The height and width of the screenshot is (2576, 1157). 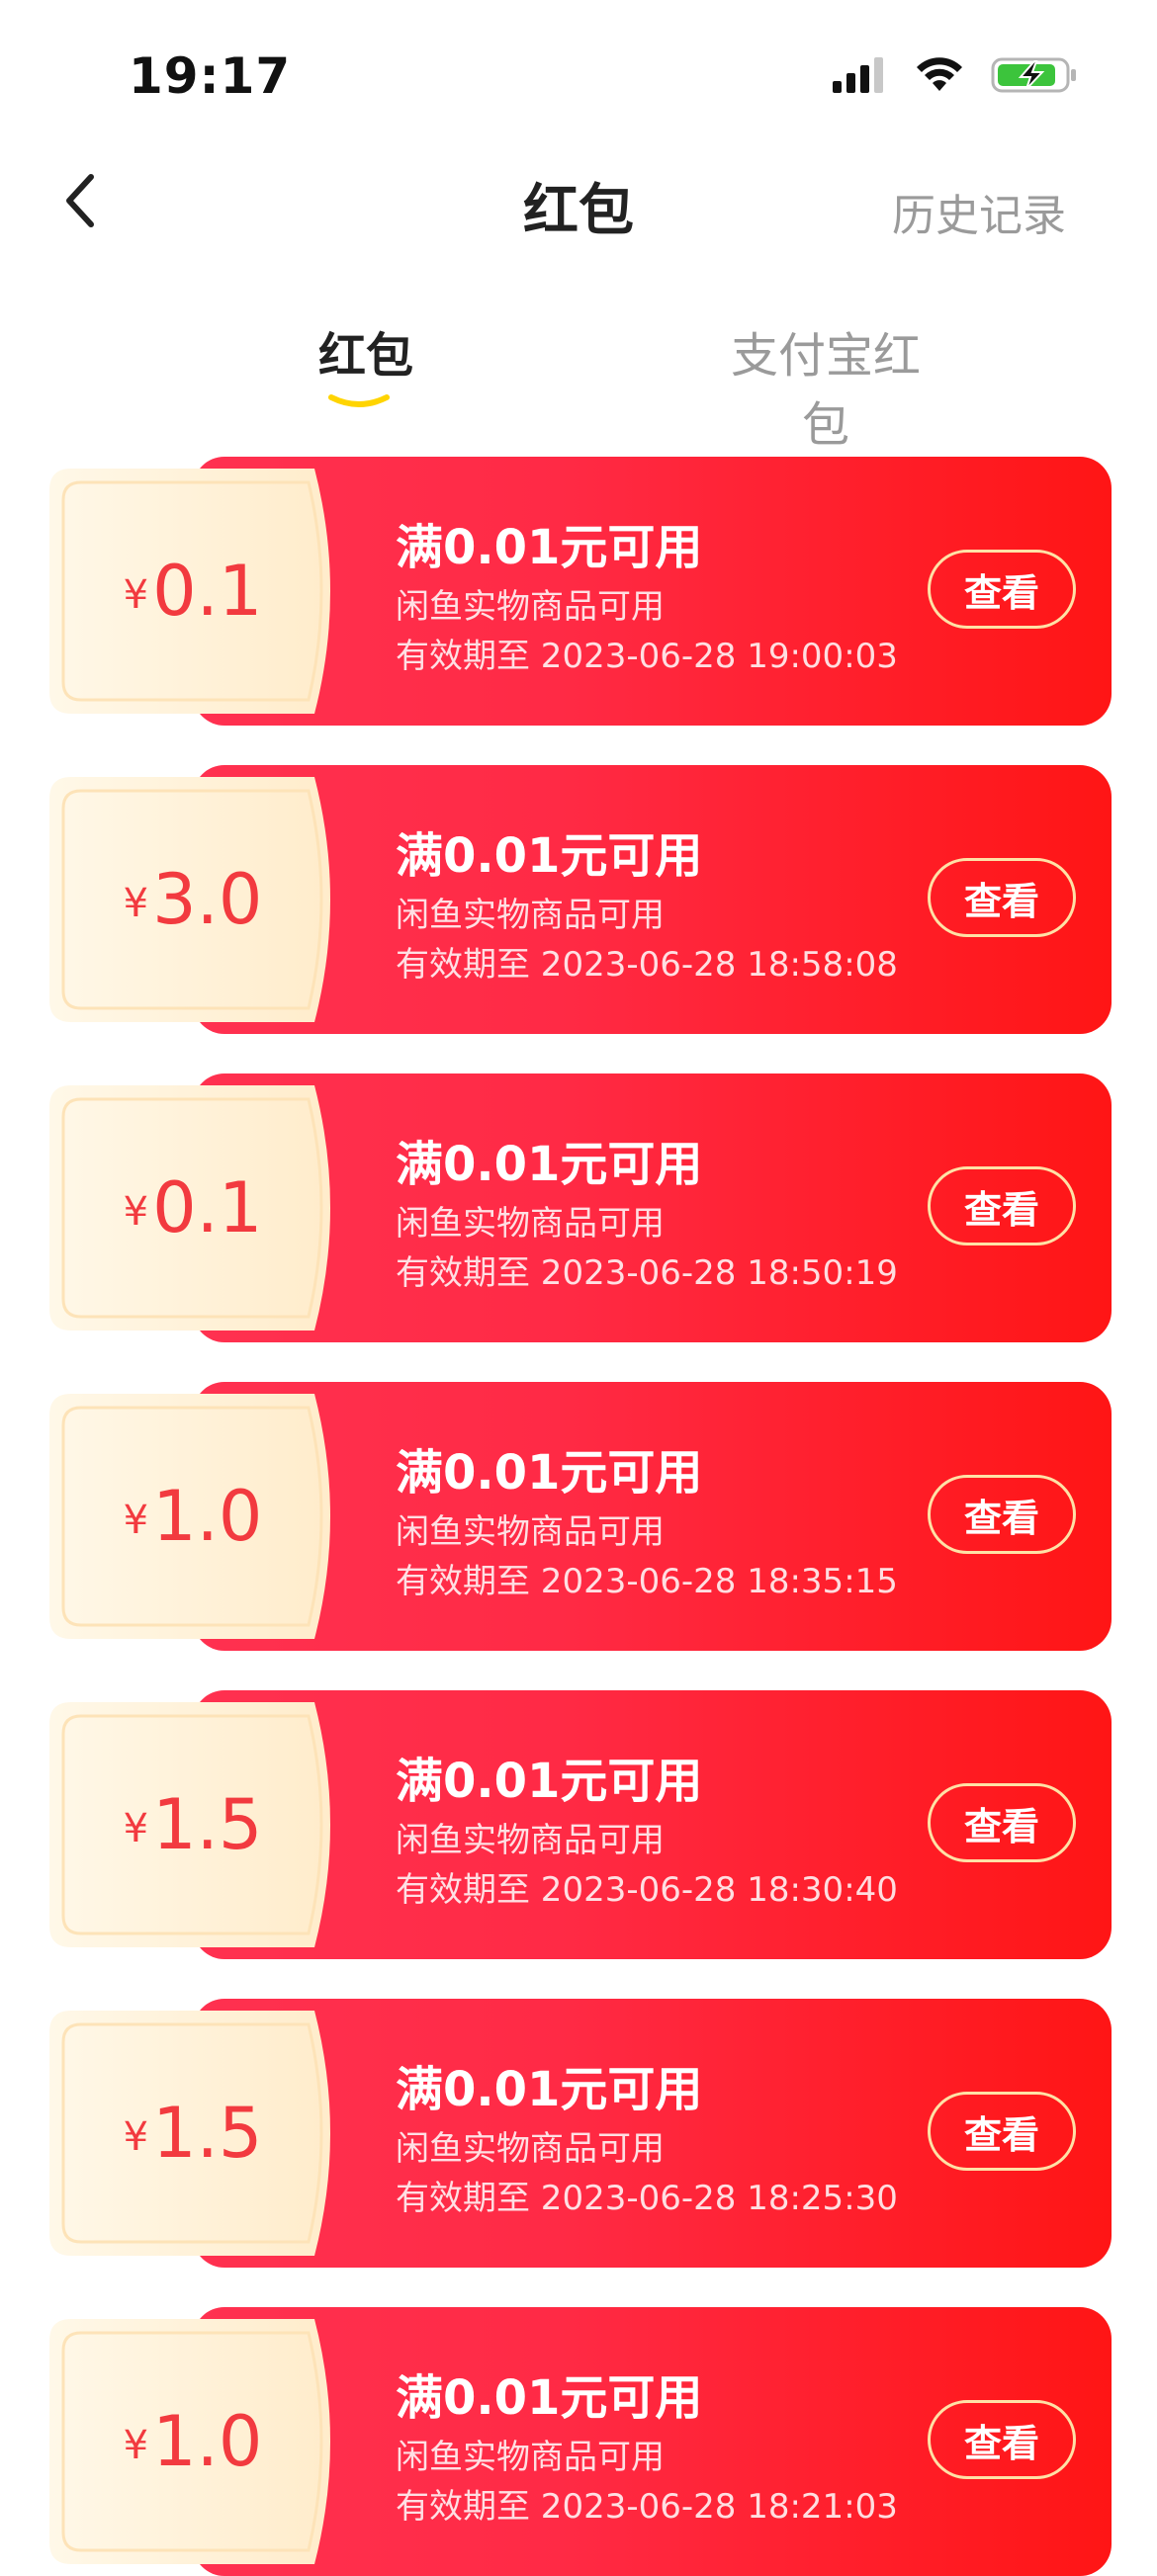 I want to click on coupon-expiry: 有效期至 2023-06-28 18:30:40, so click(x=647, y=1890).